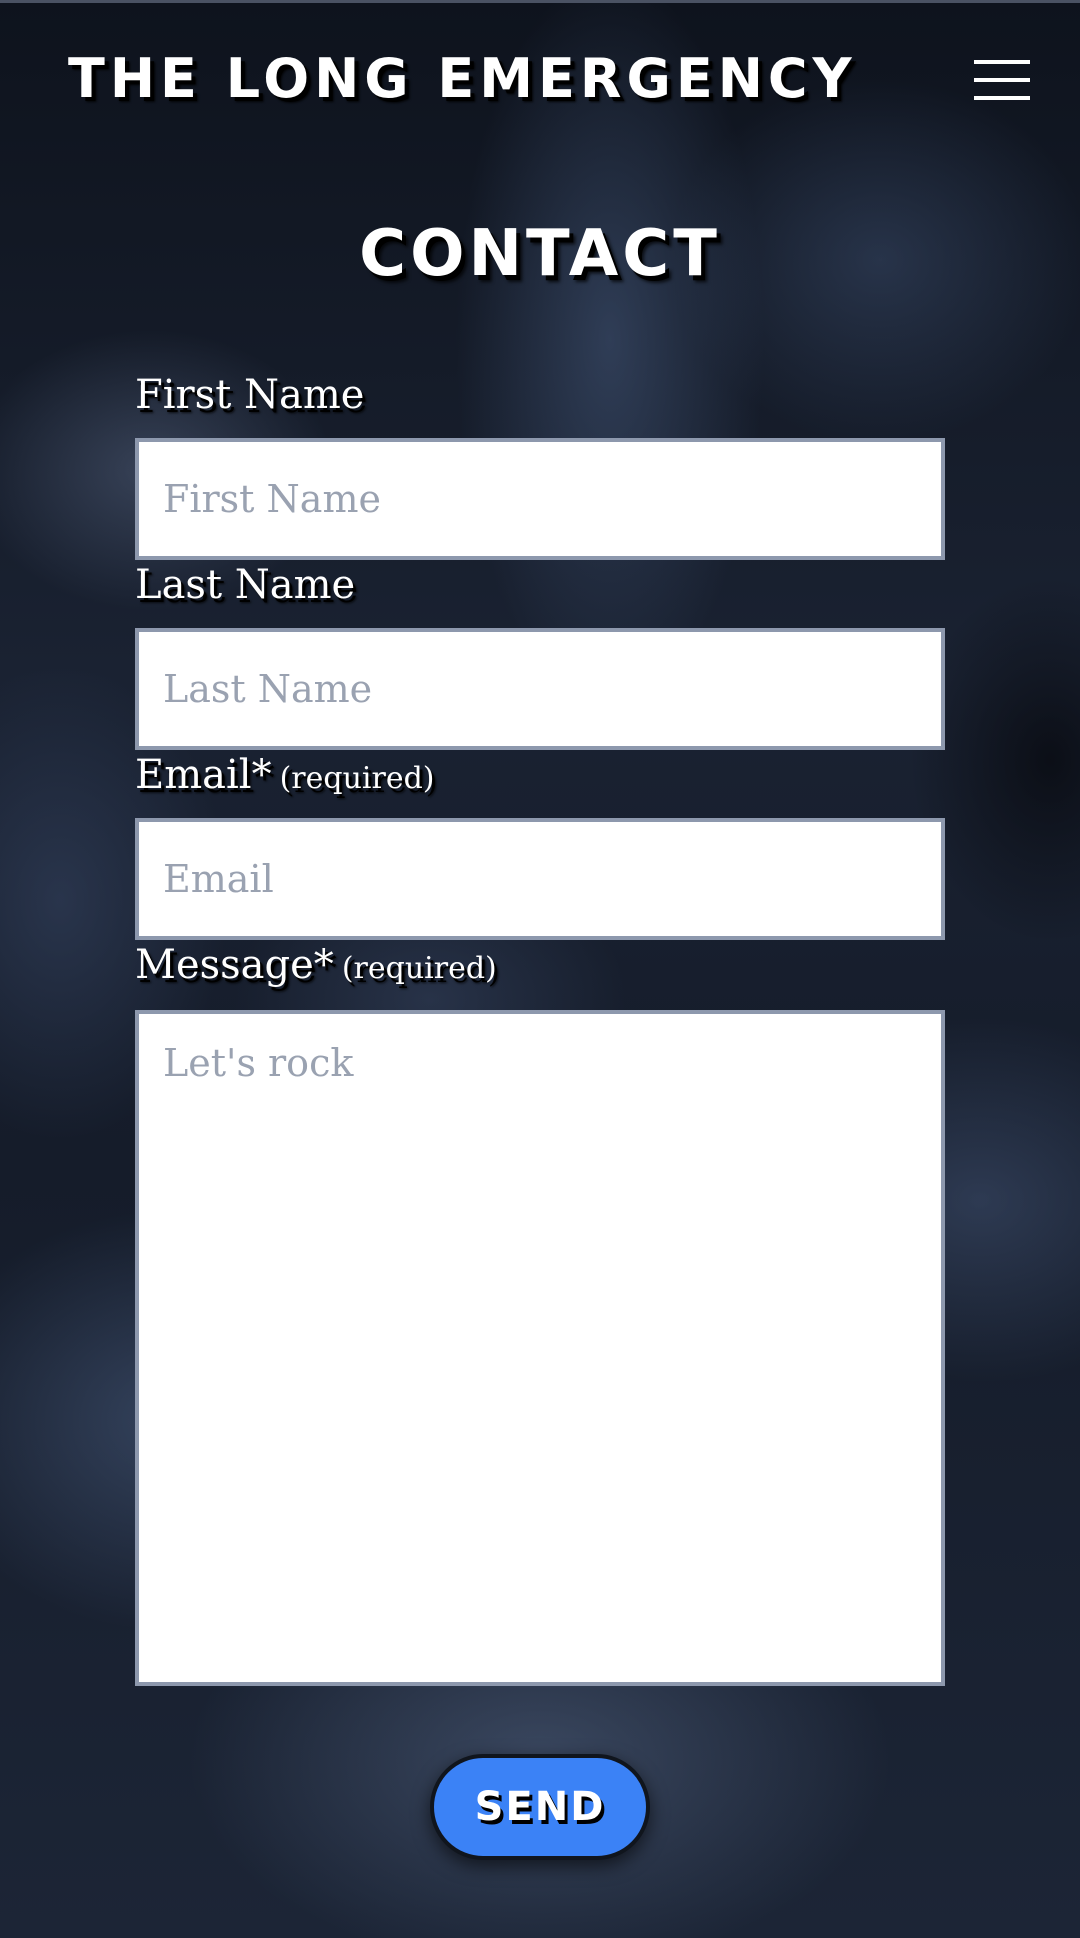 This screenshot has height=1938, width=1080. What do you see at coordinates (357, 778) in the screenshot?
I see `email-required-note: (required)` at bounding box center [357, 778].